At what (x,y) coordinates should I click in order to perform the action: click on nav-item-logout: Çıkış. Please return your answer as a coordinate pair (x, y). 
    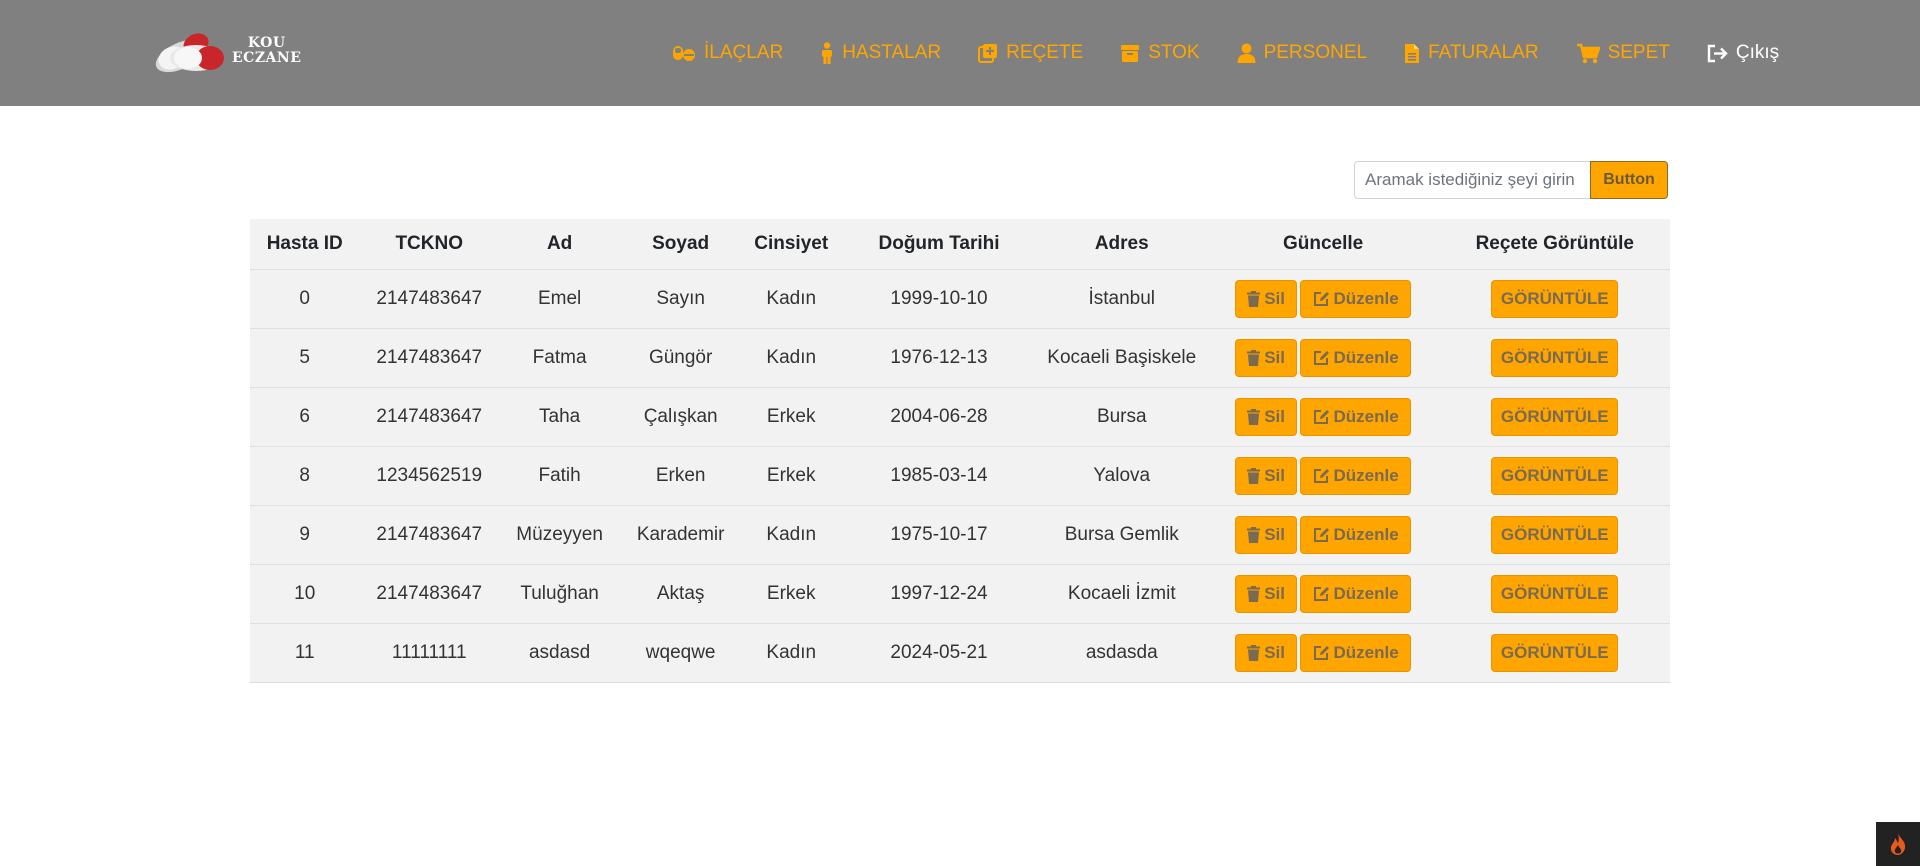
    Looking at the image, I should click on (1743, 53).